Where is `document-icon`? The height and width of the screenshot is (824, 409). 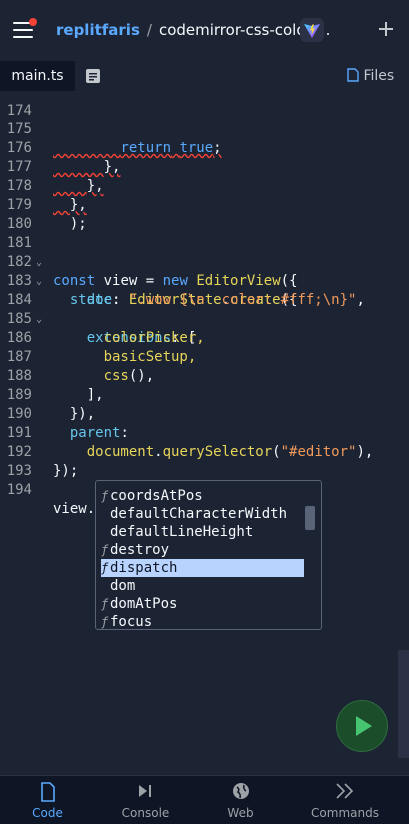 document-icon is located at coordinates (93, 76).